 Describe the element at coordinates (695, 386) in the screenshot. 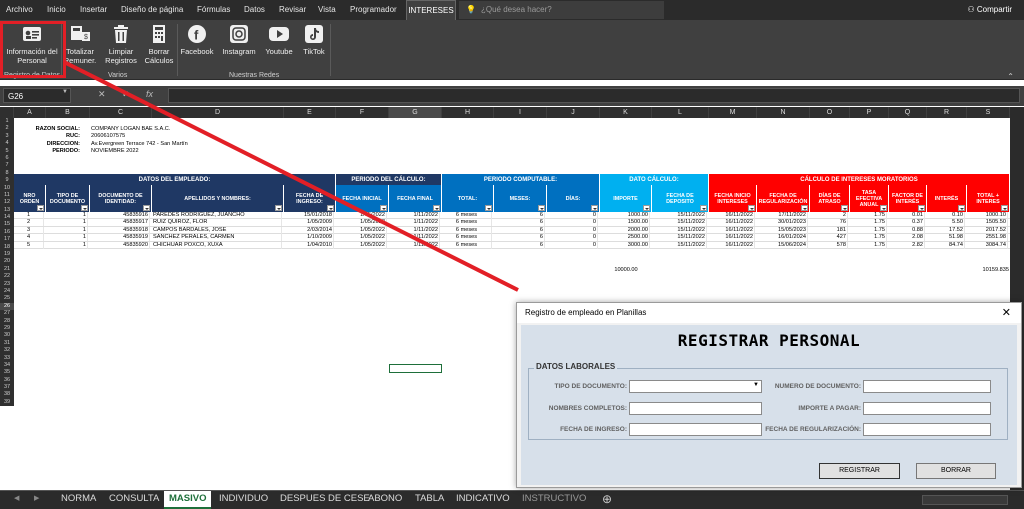

I see `tipo-documento-select: ▼` at that location.